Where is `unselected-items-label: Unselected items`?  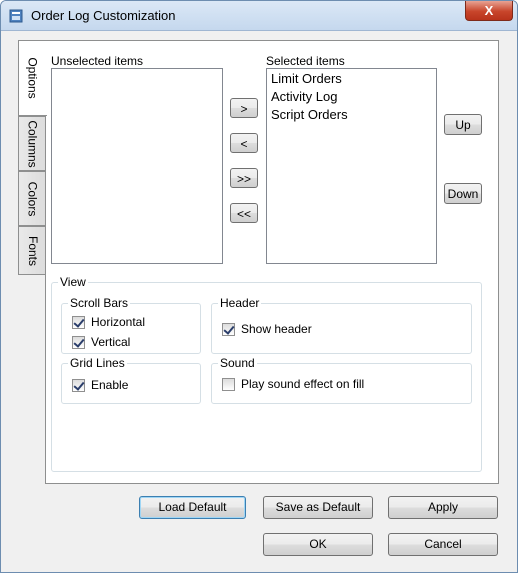 unselected-items-label: Unselected items is located at coordinates (97, 61).